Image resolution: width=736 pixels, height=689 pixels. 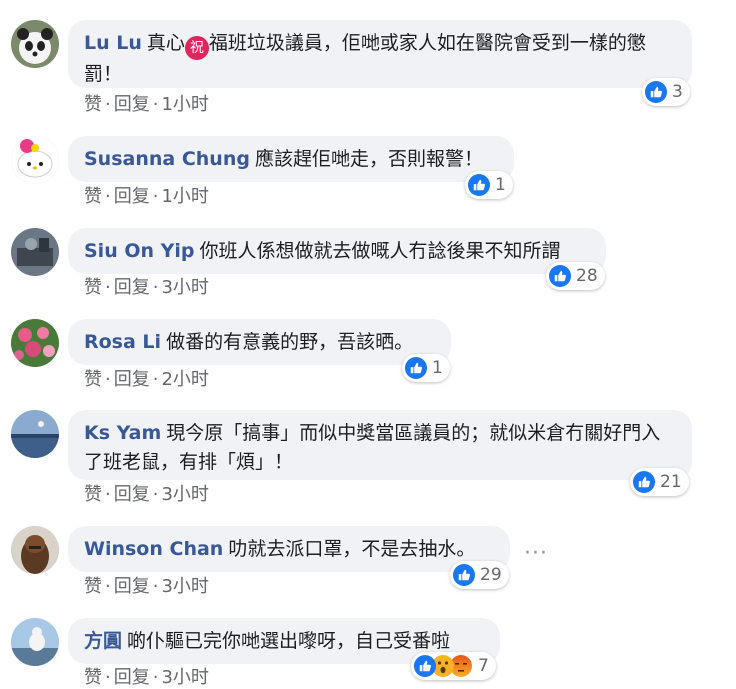 I want to click on timestamp: 2小时, so click(x=184, y=379).